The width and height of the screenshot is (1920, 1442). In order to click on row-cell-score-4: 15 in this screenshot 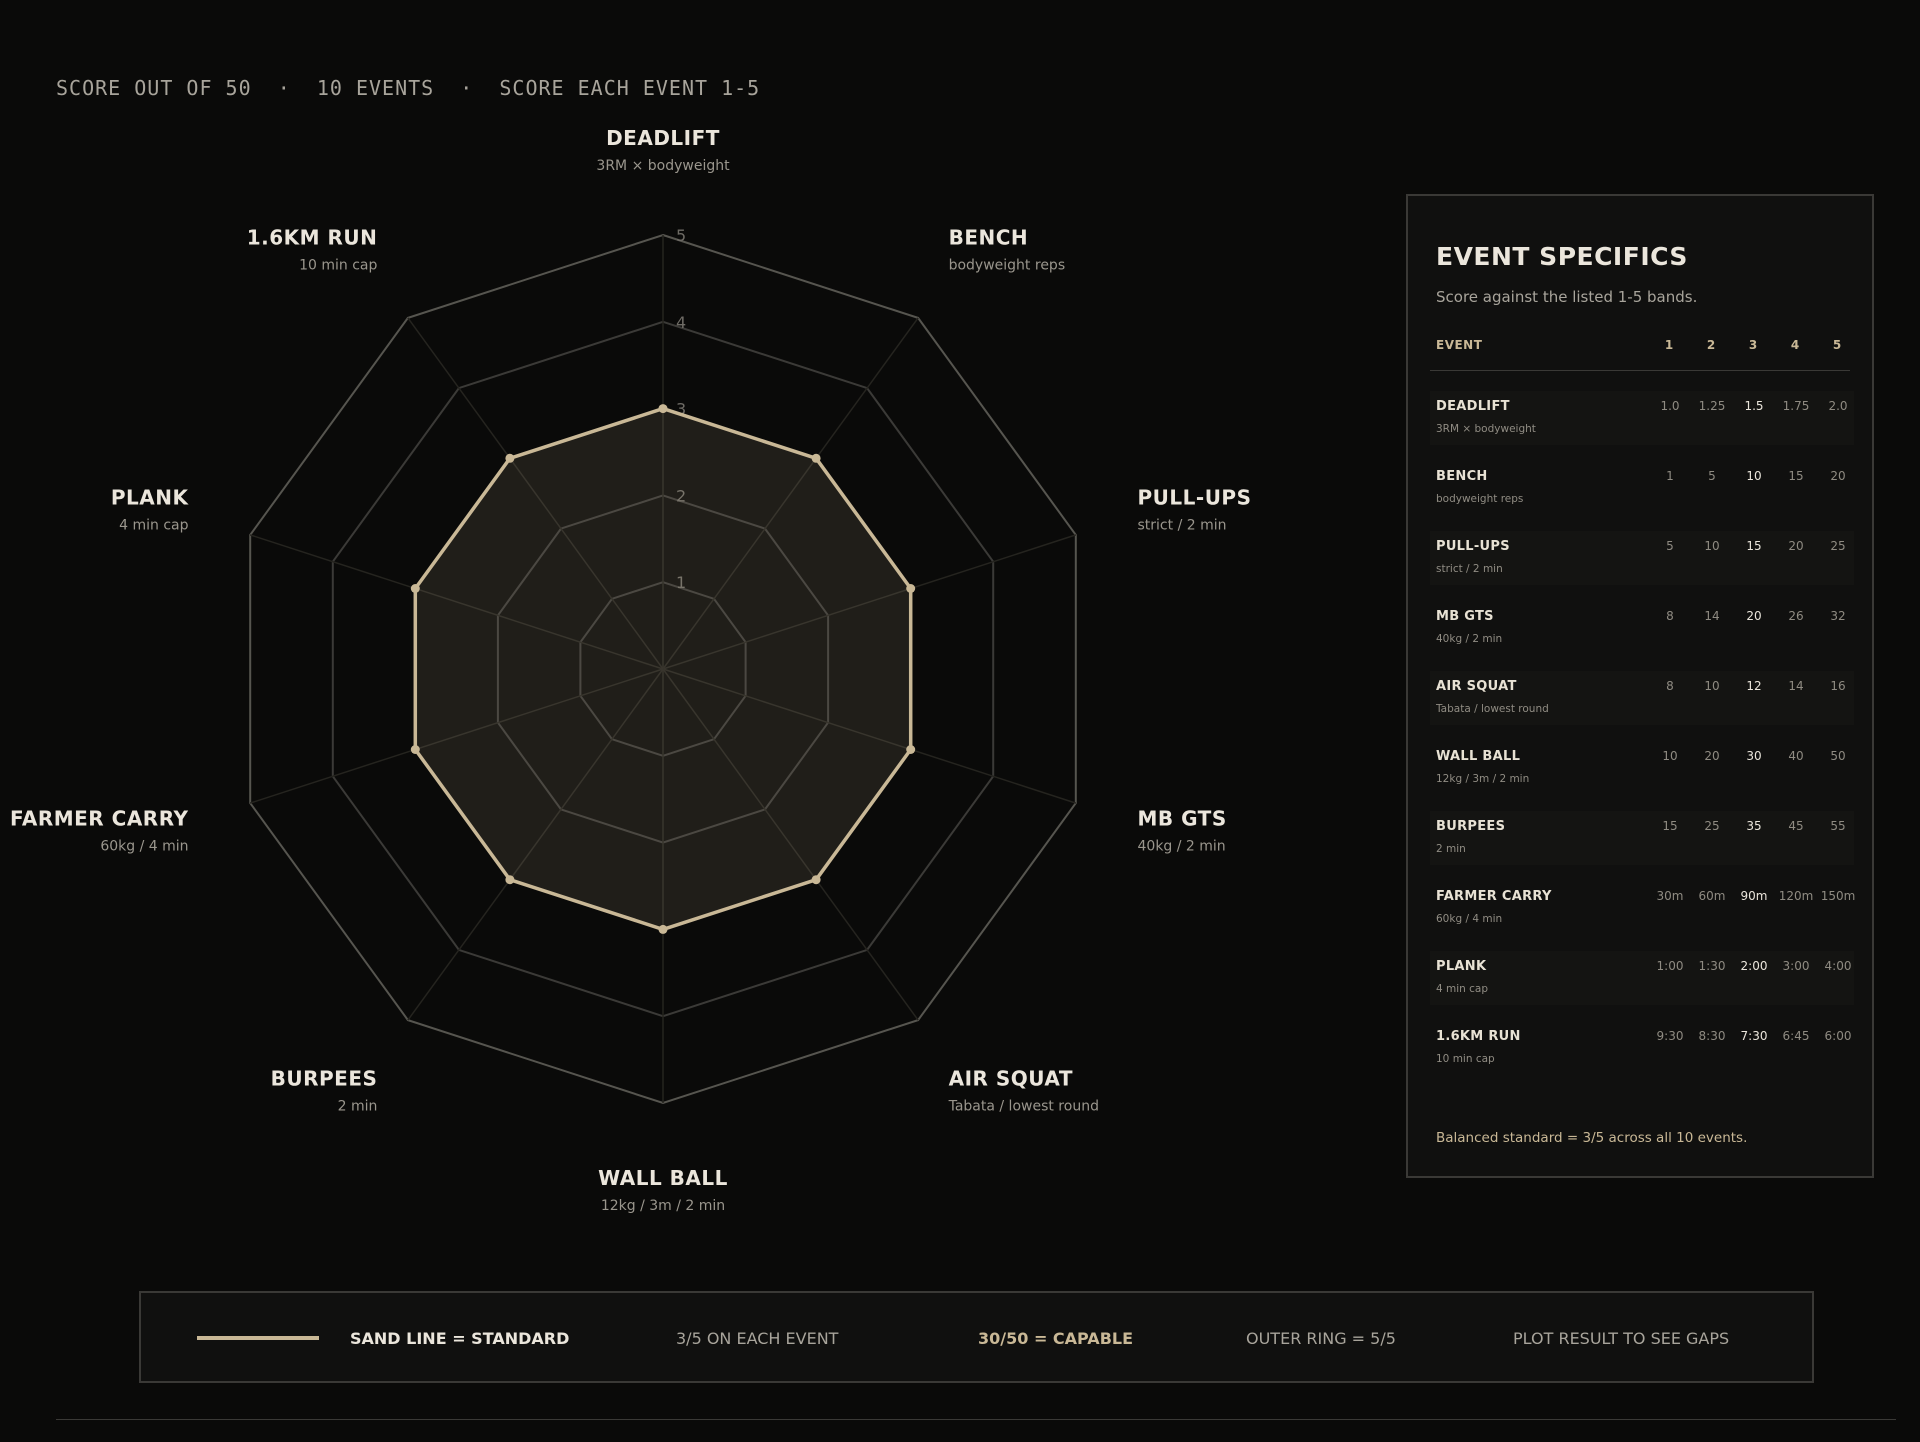, I will do `click(1796, 476)`.